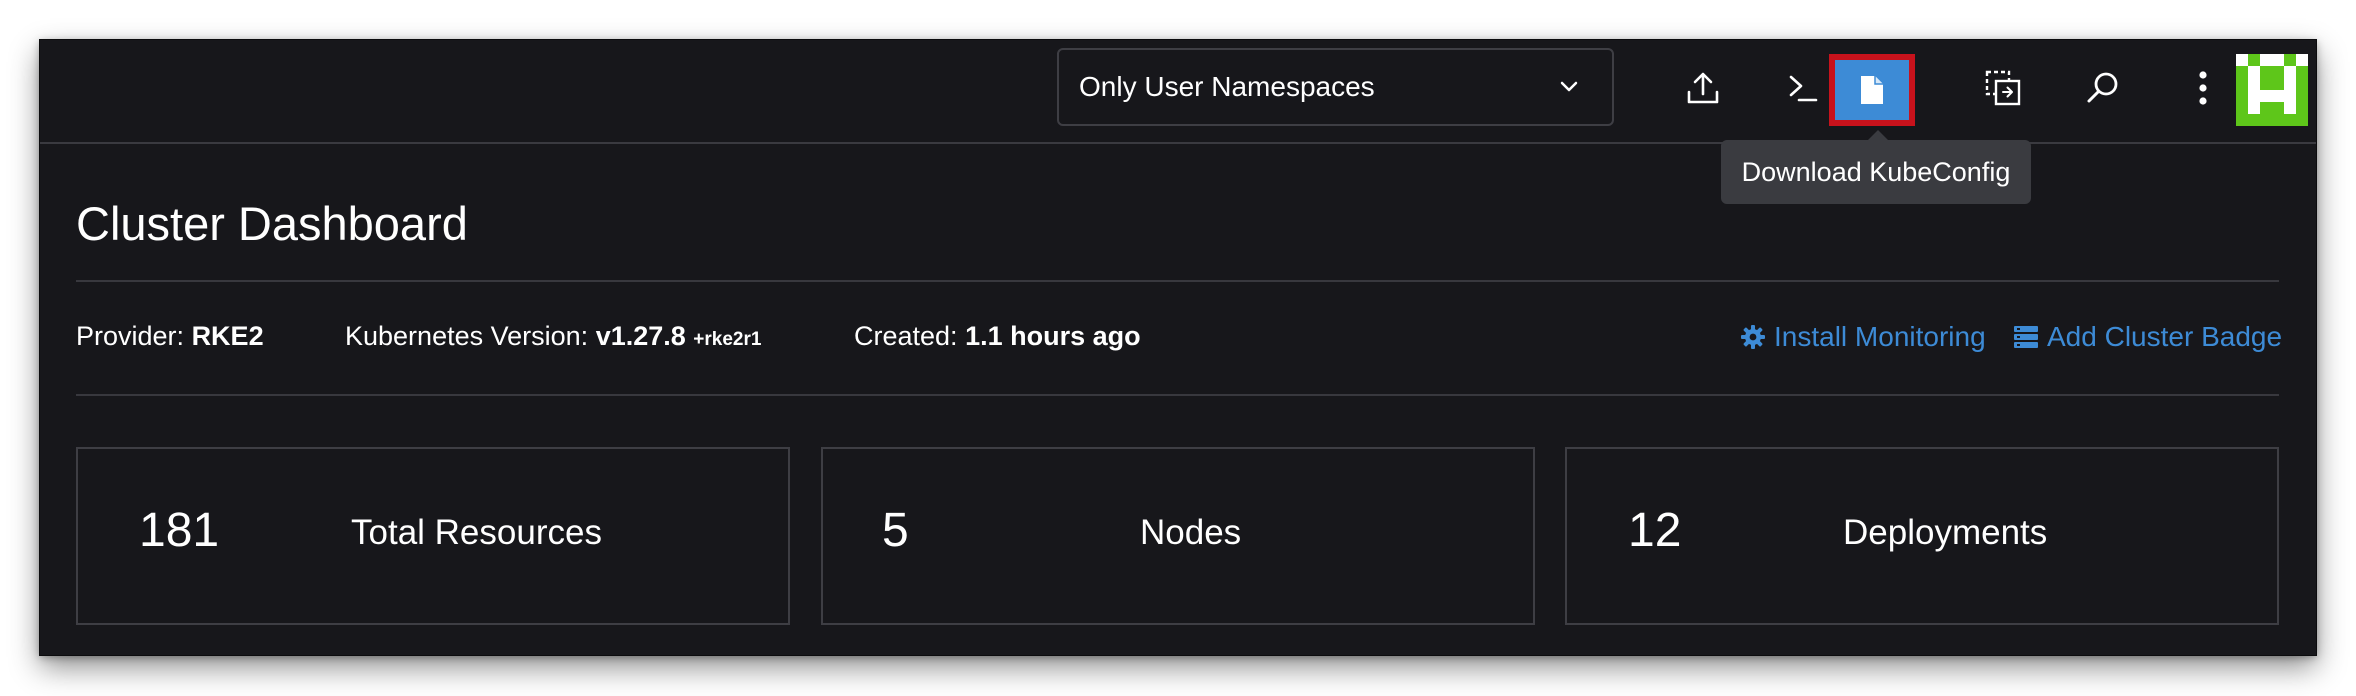 This screenshot has height=696, width=2356. I want to click on install-monitoring-label: Install Monitoring, so click(1880, 336).